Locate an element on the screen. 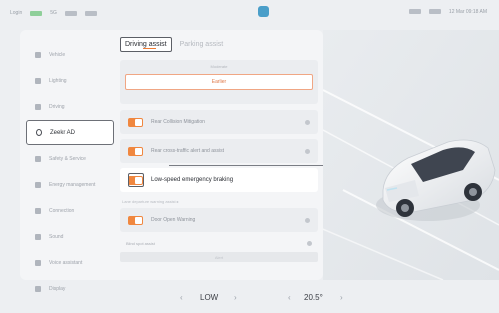  sidebar-item-label: Vehicle is located at coordinates (57, 54).